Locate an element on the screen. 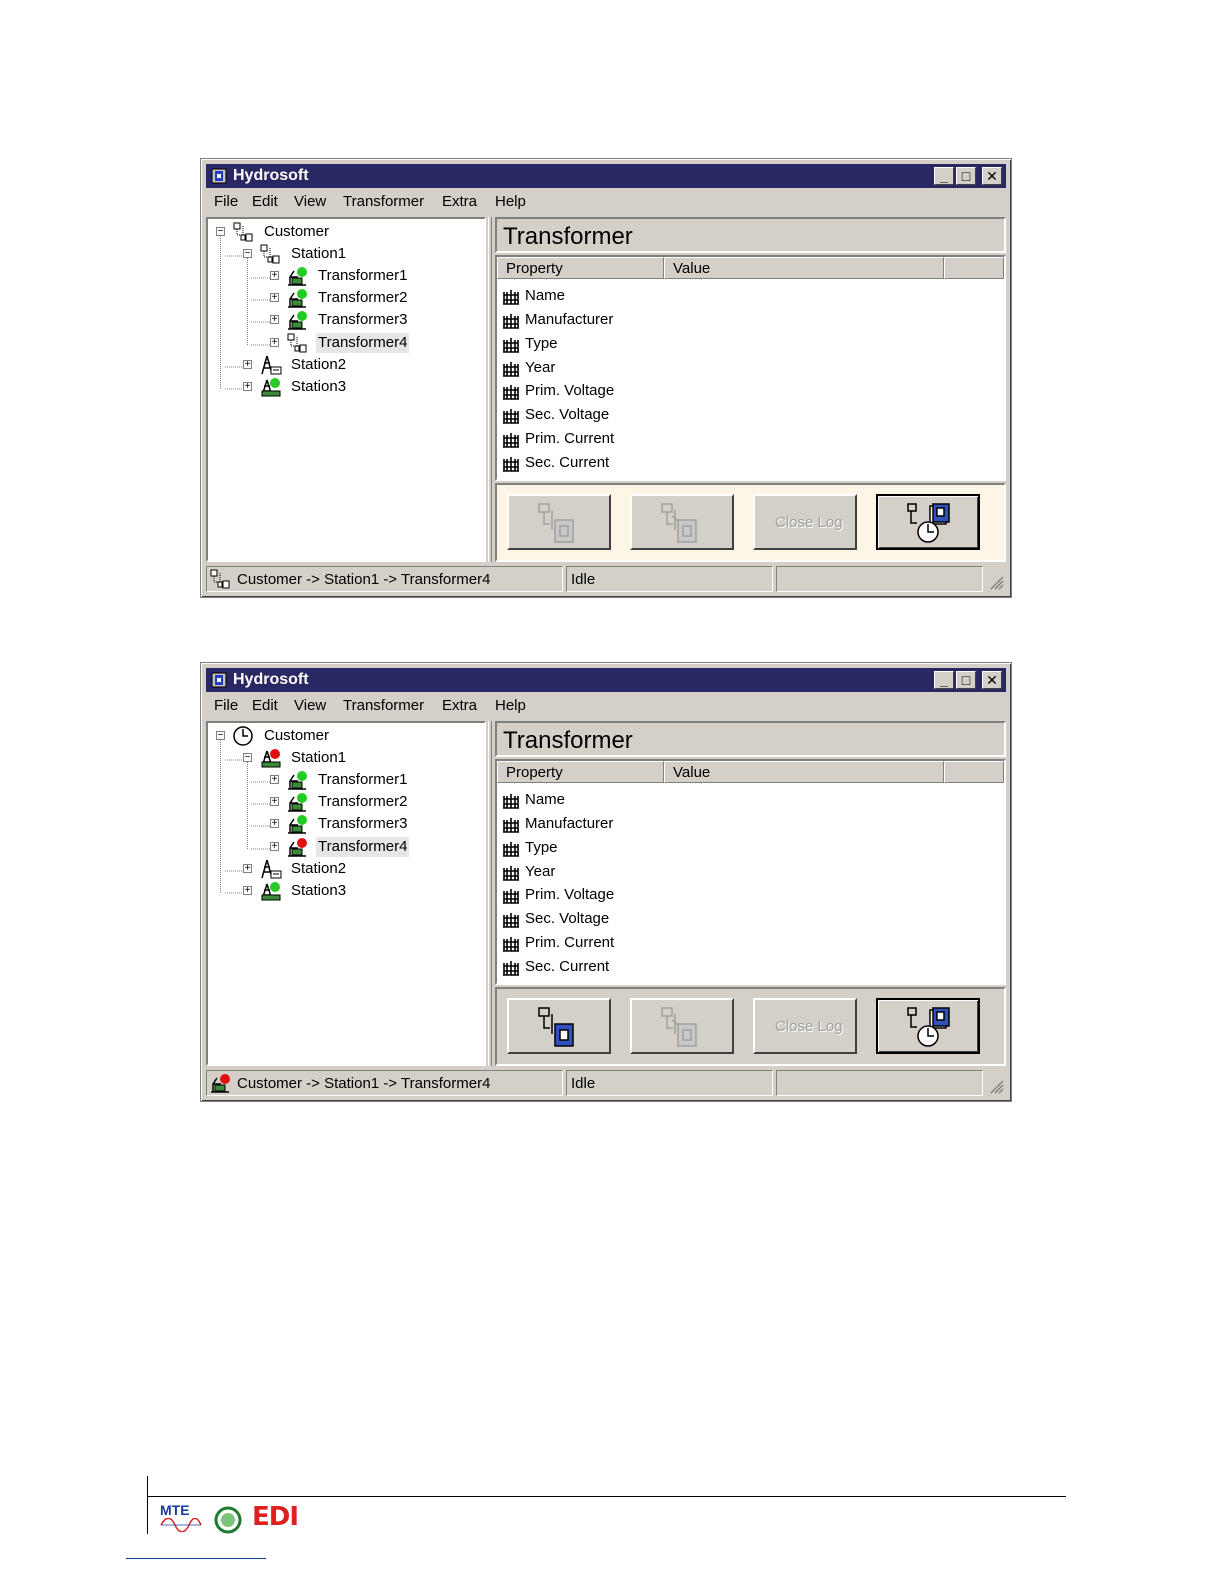  footer-link-underline is located at coordinates (196, 1558).